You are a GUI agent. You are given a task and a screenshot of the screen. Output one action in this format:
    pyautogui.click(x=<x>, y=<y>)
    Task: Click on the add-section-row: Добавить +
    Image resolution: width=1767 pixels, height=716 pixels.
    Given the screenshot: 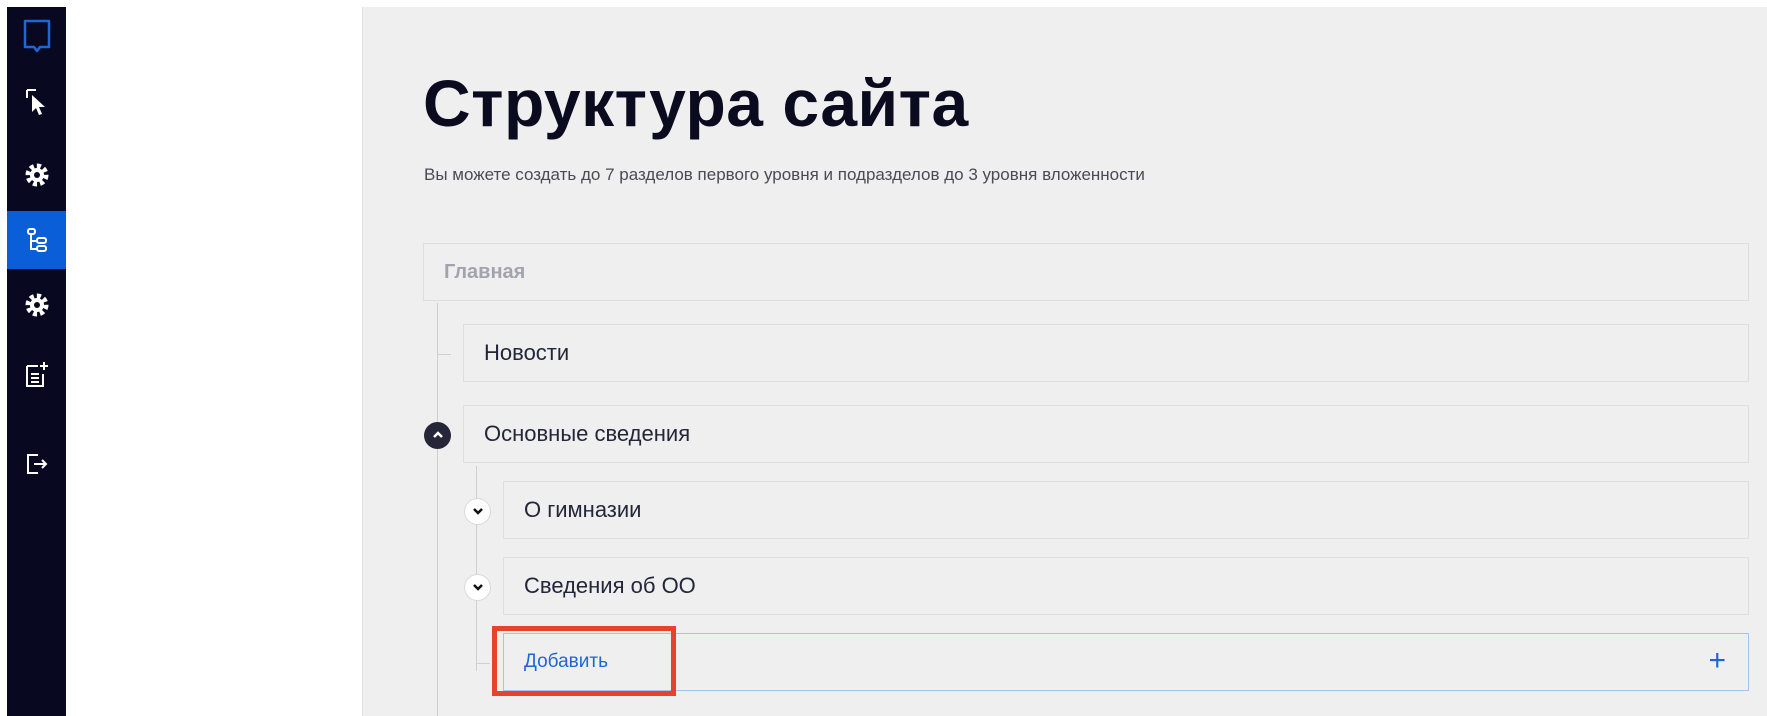 What is the action you would take?
    pyautogui.click(x=1126, y=662)
    